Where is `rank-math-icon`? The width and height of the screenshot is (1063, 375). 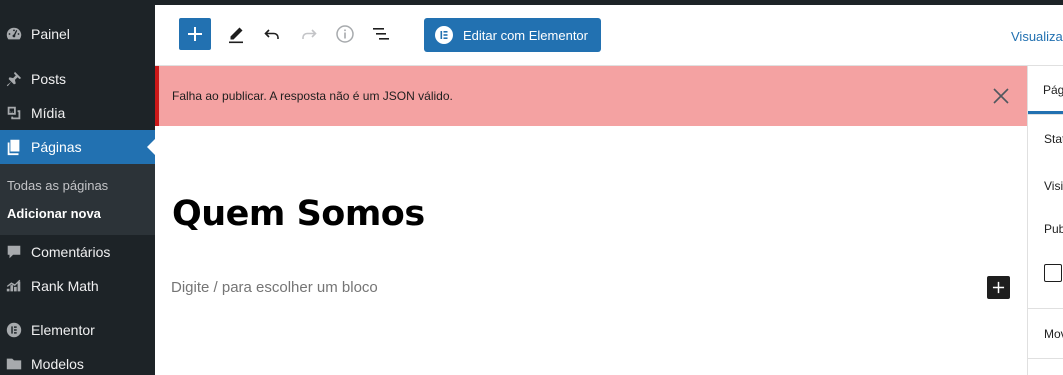
rank-math-icon is located at coordinates (14, 286).